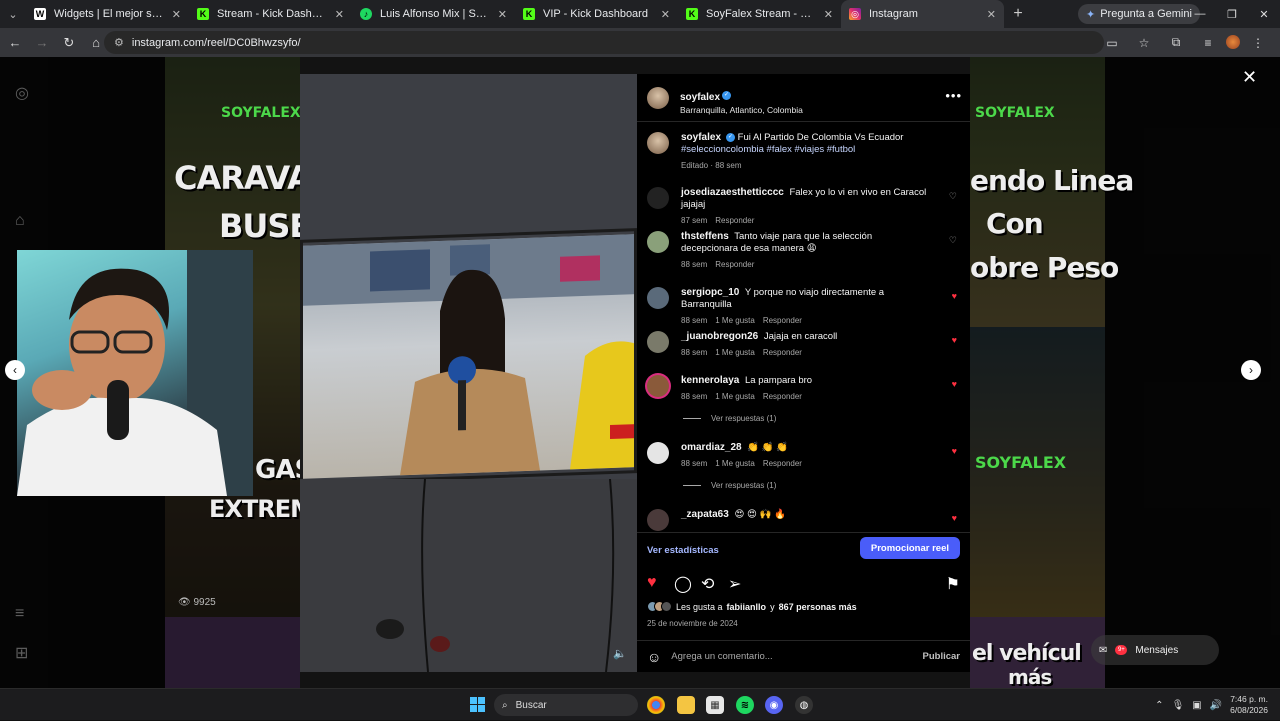 The height and width of the screenshot is (721, 1280). I want to click on tab-search-icon: ⌄, so click(13, 14).